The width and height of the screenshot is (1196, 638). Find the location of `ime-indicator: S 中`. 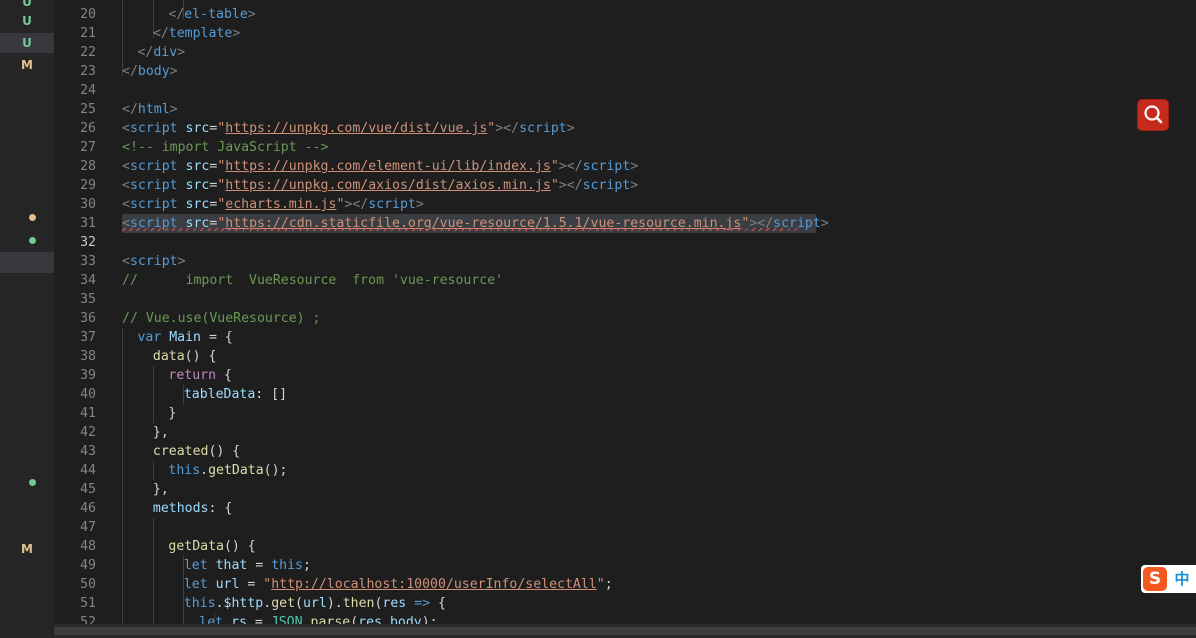

ime-indicator: S 中 is located at coordinates (1168, 579).